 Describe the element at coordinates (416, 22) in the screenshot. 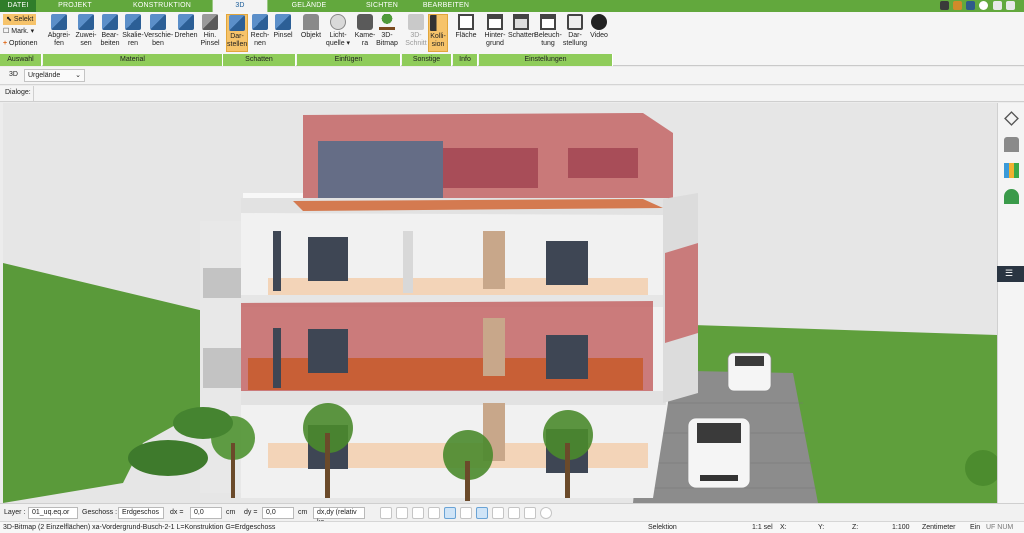

I see `section-icon` at that location.